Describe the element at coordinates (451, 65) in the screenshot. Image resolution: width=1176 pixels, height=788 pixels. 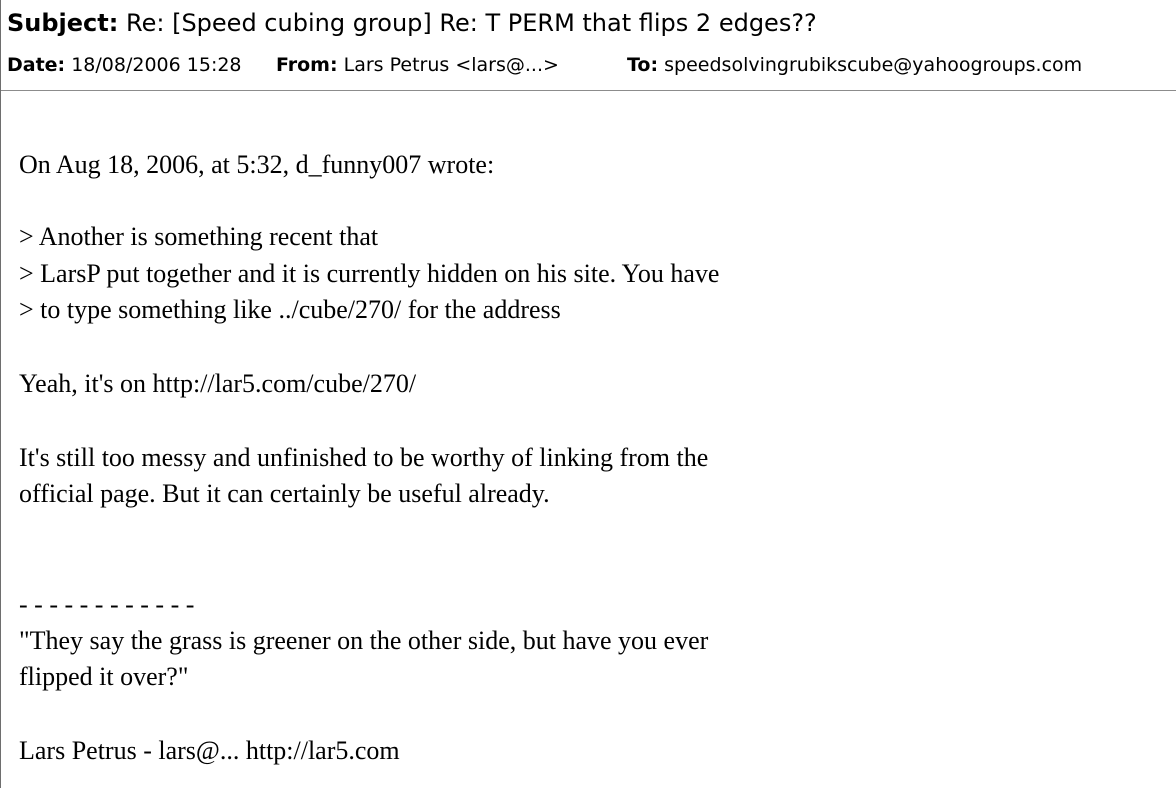
I see `from-value: Lars Petrus <lars@...>` at that location.